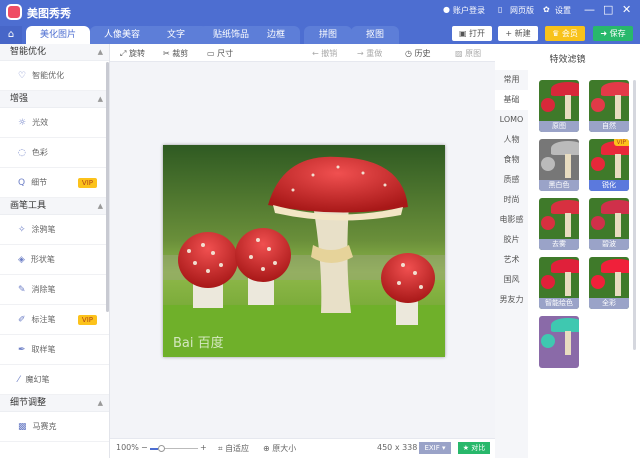  Describe the element at coordinates (54, 52) in the screenshot. I see `section-smart: 智能优化 ▲` at that location.